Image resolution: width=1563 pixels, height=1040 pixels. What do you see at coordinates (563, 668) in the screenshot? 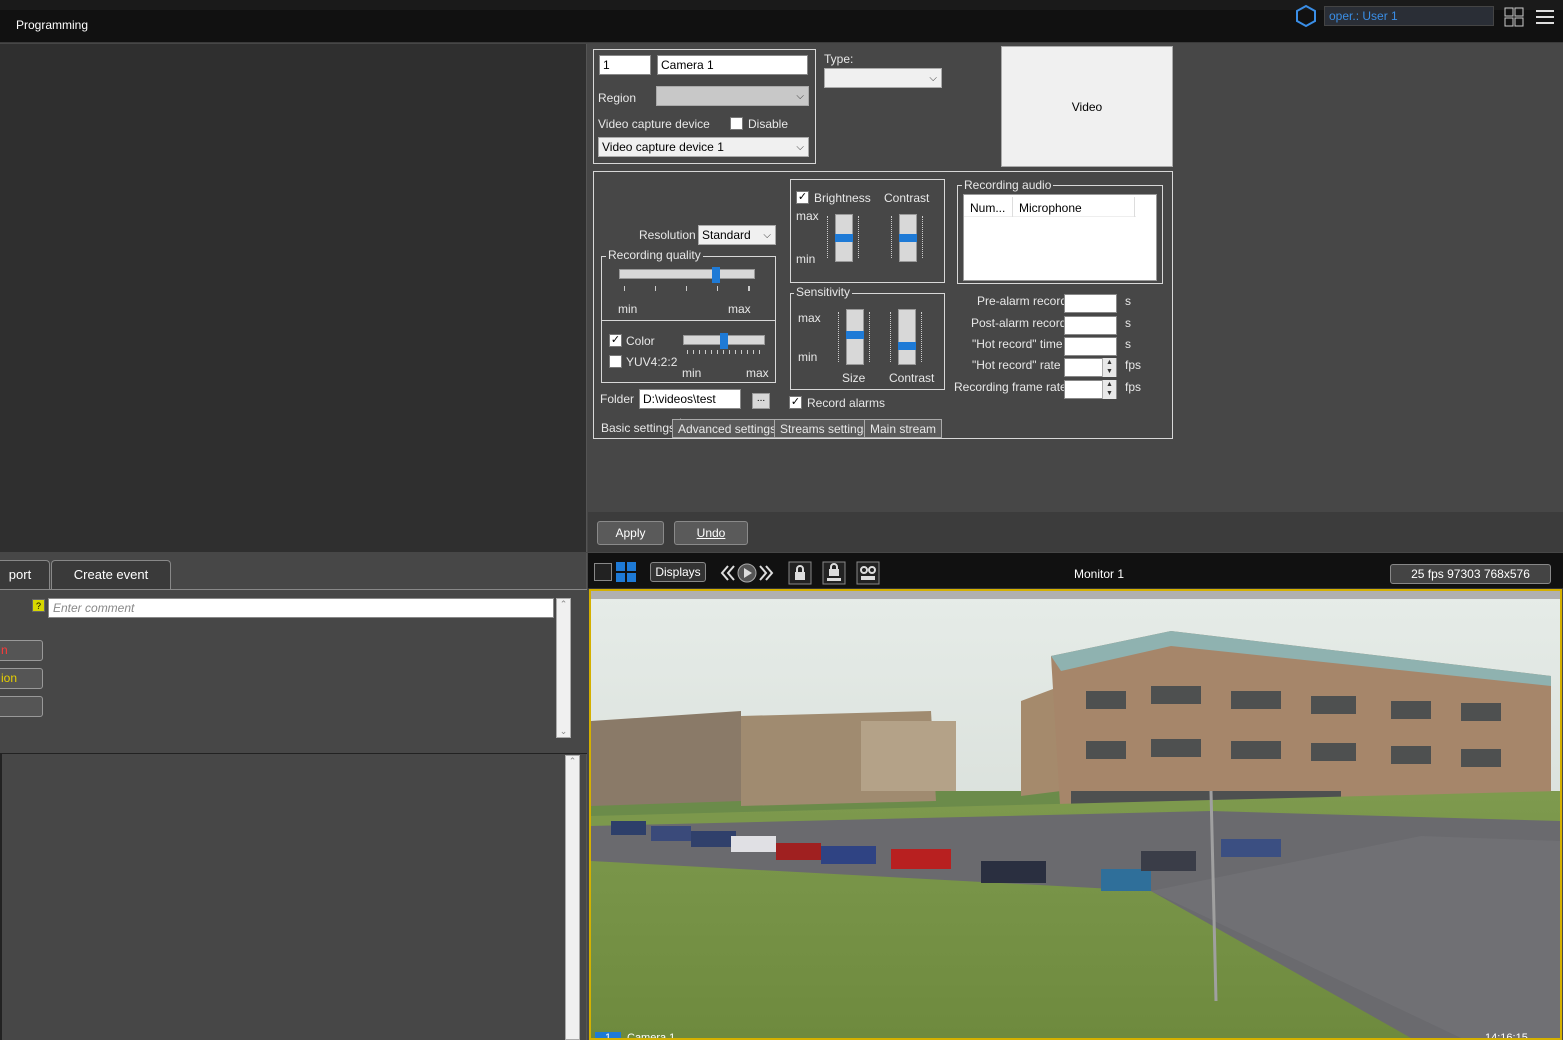
I see `comment-scrollbar: ⌃ ⌄` at bounding box center [563, 668].